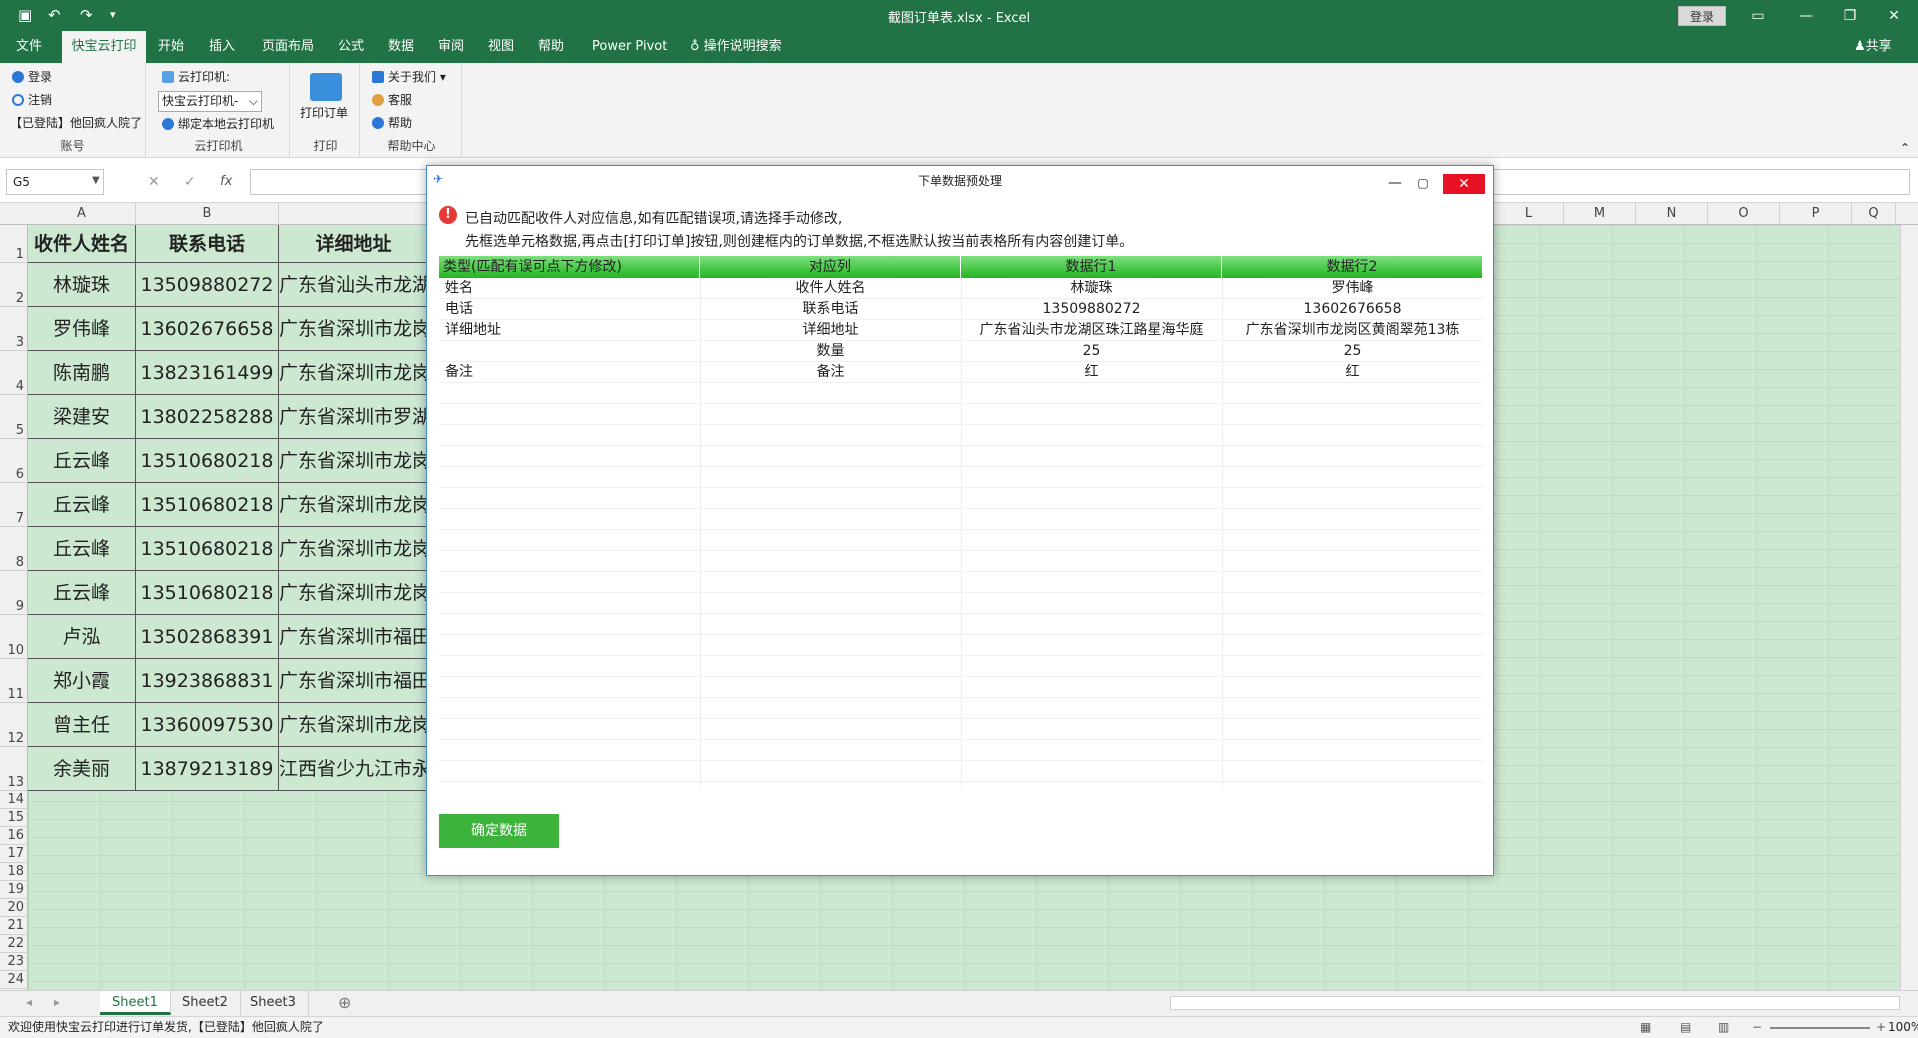  I want to click on table-cell: 13602676658, so click(207, 329).